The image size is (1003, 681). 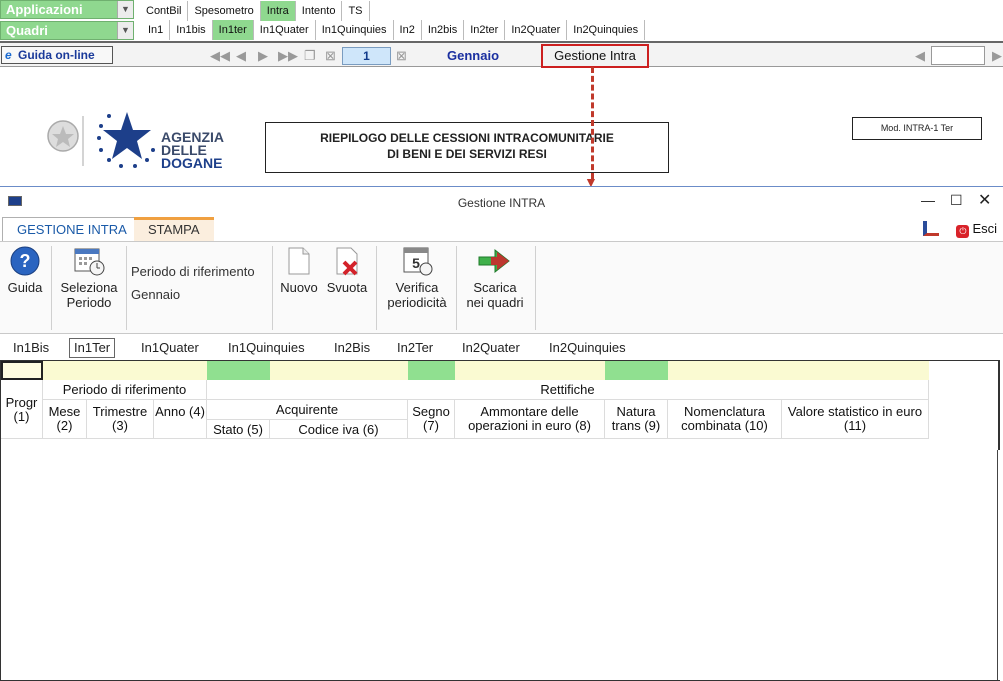 I want to click on last-page-icon: ▶▶, so click(x=288, y=56).